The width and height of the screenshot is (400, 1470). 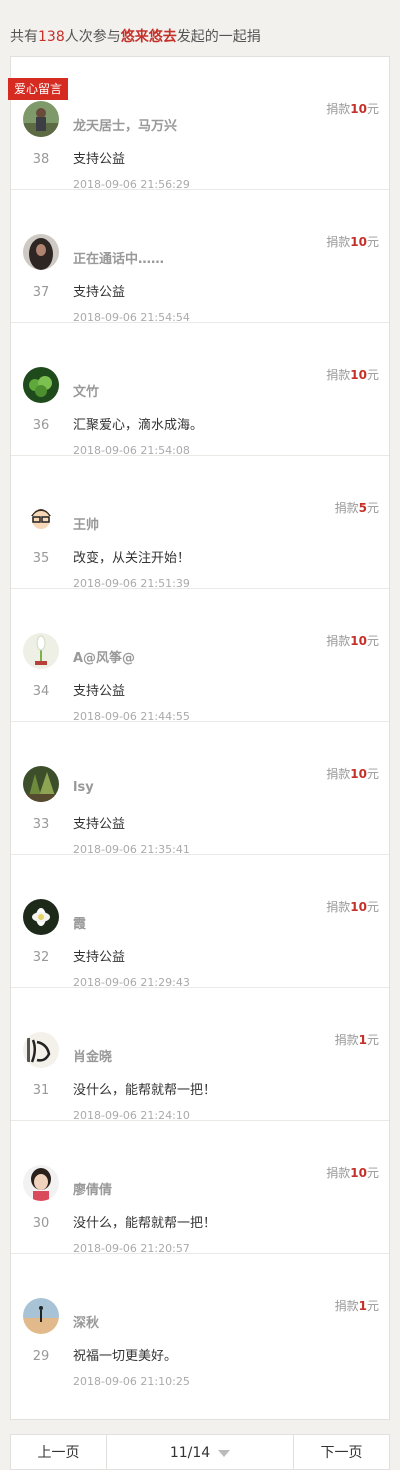 I want to click on current-page-label: 11/14, so click(x=190, y=1453).